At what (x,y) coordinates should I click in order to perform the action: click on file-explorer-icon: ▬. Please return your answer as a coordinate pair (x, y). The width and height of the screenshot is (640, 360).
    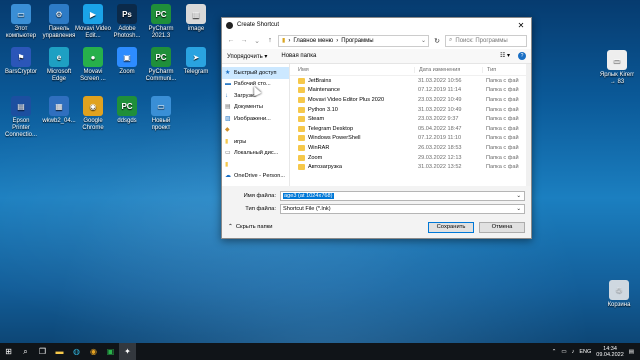
    Looking at the image, I should click on (59, 351).